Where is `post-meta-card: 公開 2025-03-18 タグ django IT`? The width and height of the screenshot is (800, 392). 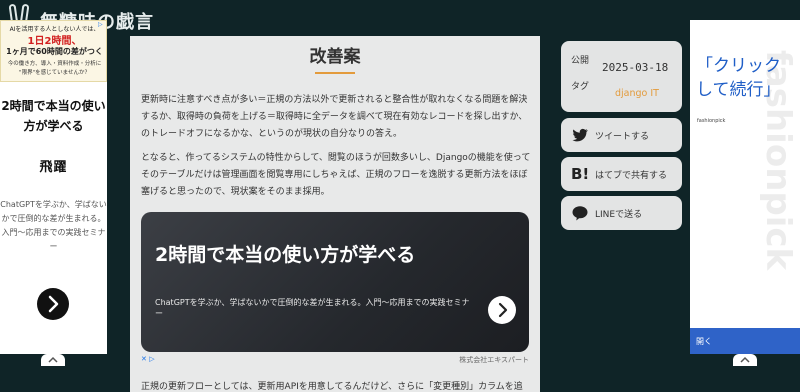
post-meta-card: 公開 2025-03-18 タグ django IT is located at coordinates (621, 76).